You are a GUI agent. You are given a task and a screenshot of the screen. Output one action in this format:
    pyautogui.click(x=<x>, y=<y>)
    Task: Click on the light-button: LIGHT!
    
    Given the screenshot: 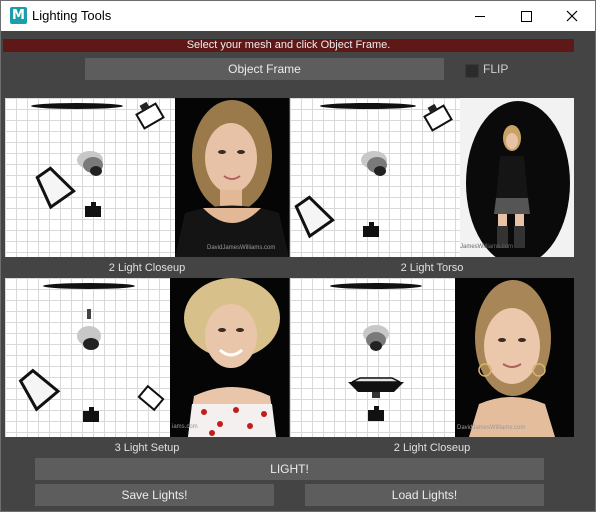 What is the action you would take?
    pyautogui.click(x=289, y=469)
    